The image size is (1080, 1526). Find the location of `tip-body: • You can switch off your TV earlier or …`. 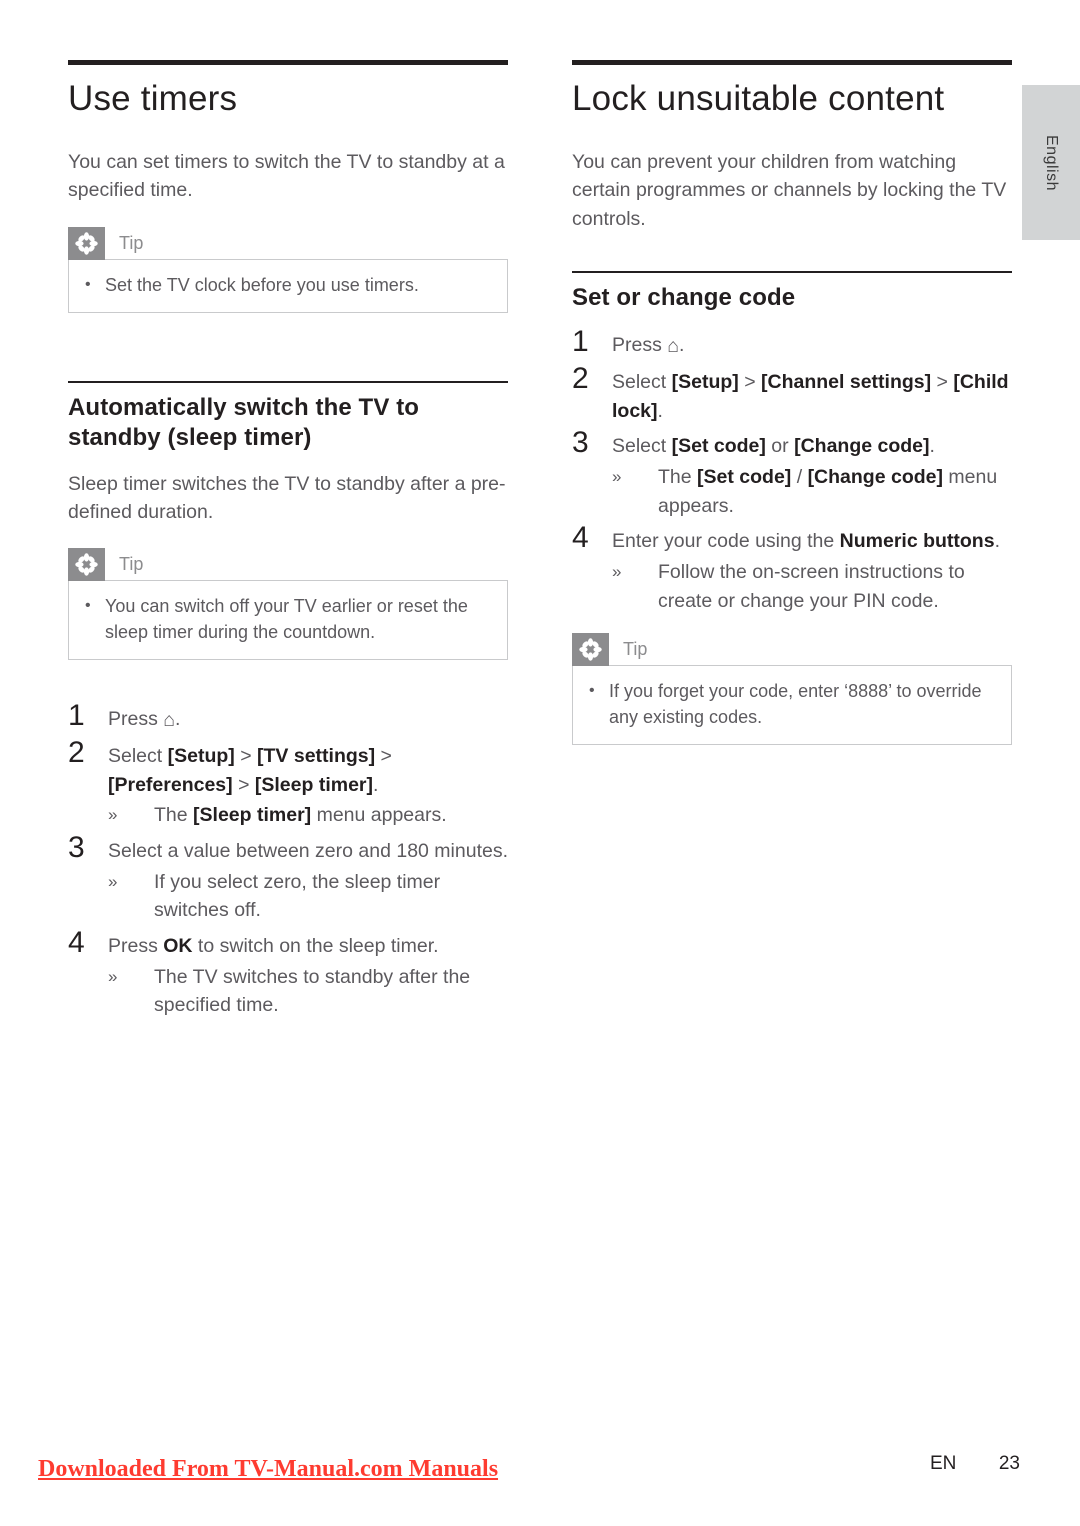

tip-body: • You can switch off your TV earlier or … is located at coordinates (288, 620).